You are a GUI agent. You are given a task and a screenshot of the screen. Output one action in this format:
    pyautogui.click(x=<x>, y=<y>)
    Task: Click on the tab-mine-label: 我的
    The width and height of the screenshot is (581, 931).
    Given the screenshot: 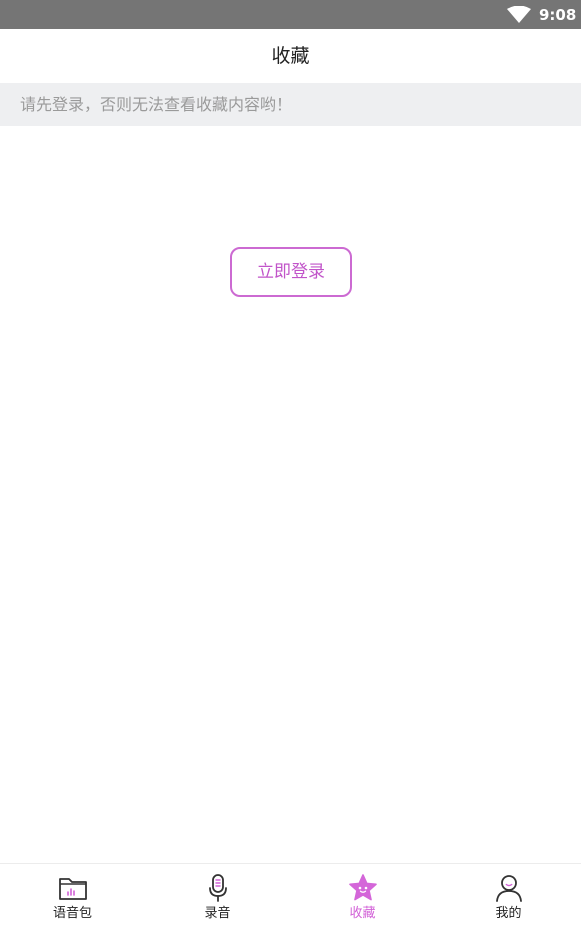 What is the action you would take?
    pyautogui.click(x=508, y=913)
    